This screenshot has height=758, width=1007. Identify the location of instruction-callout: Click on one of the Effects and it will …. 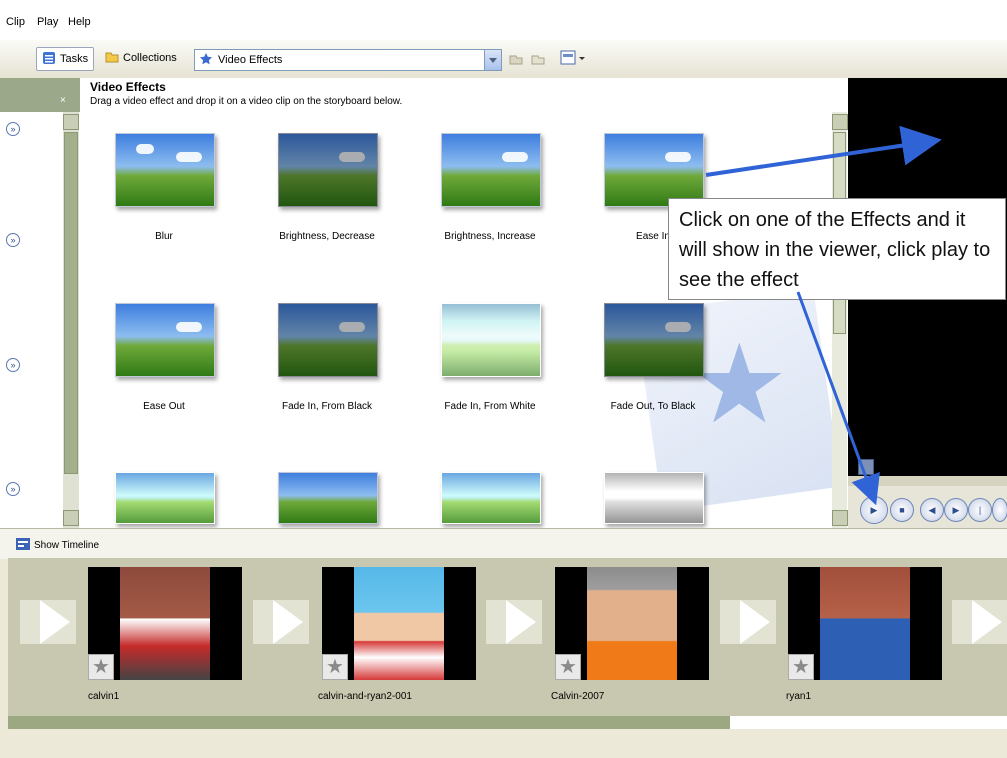
(837, 249).